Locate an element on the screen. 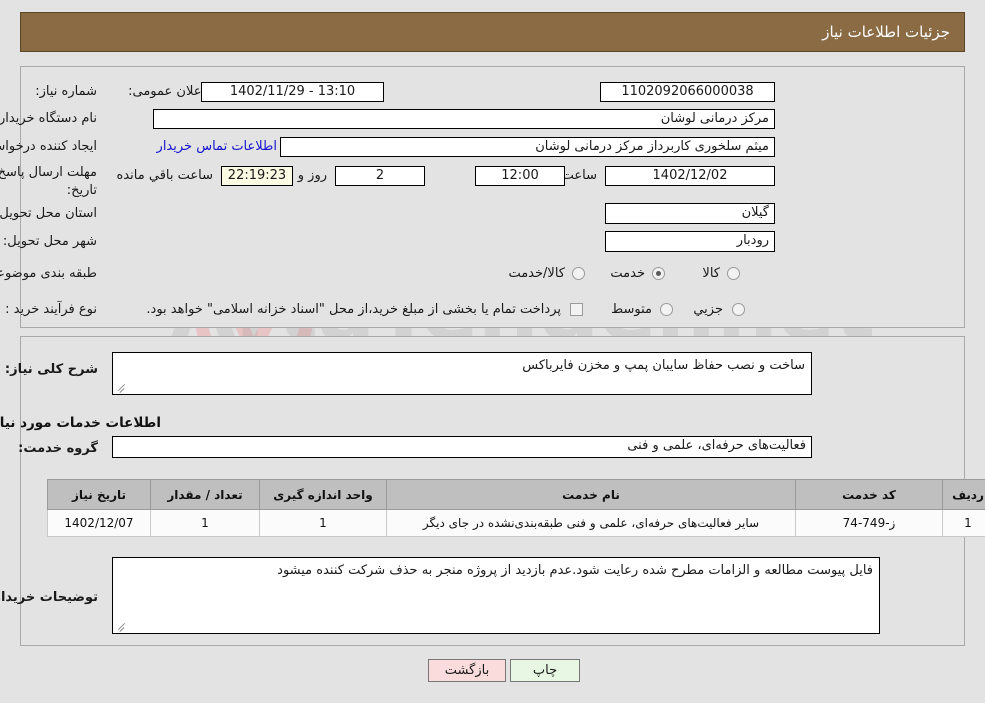 The image size is (985, 703). radio-category-kala-khedmat-label: کالا/خدمت is located at coordinates (536, 273).